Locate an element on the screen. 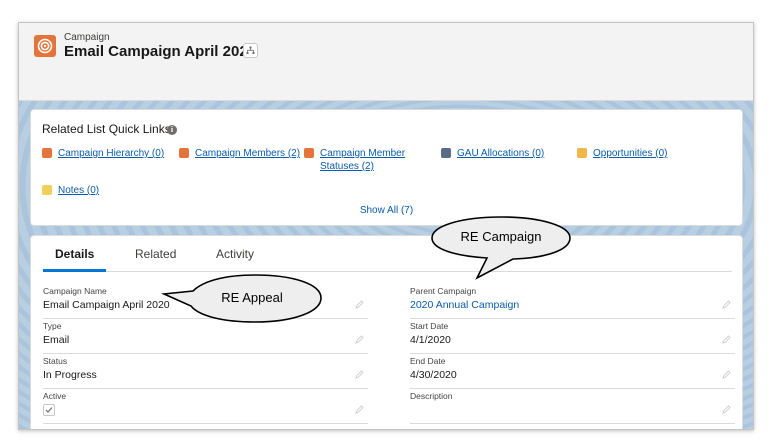 The image size is (768, 447). info-icon: i is located at coordinates (172, 130).